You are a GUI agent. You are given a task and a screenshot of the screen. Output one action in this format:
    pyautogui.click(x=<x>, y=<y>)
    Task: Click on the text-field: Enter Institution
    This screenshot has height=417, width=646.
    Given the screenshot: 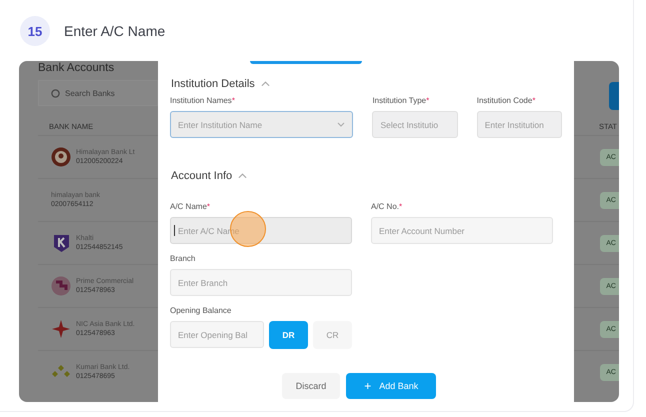 What is the action you would take?
    pyautogui.click(x=519, y=124)
    